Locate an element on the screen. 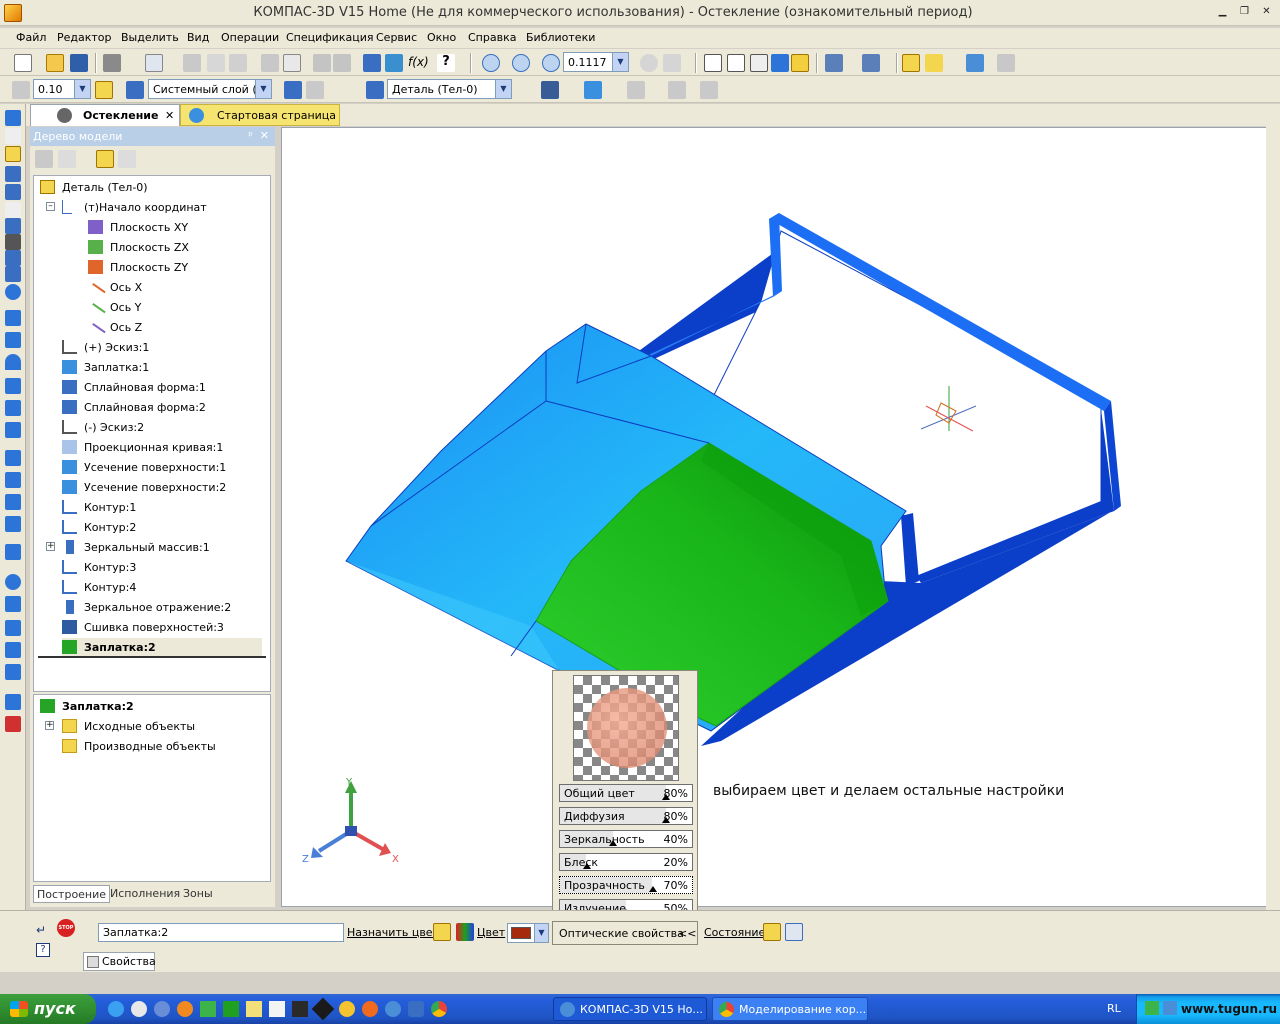  firefox-icon is located at coordinates (185, 1009).